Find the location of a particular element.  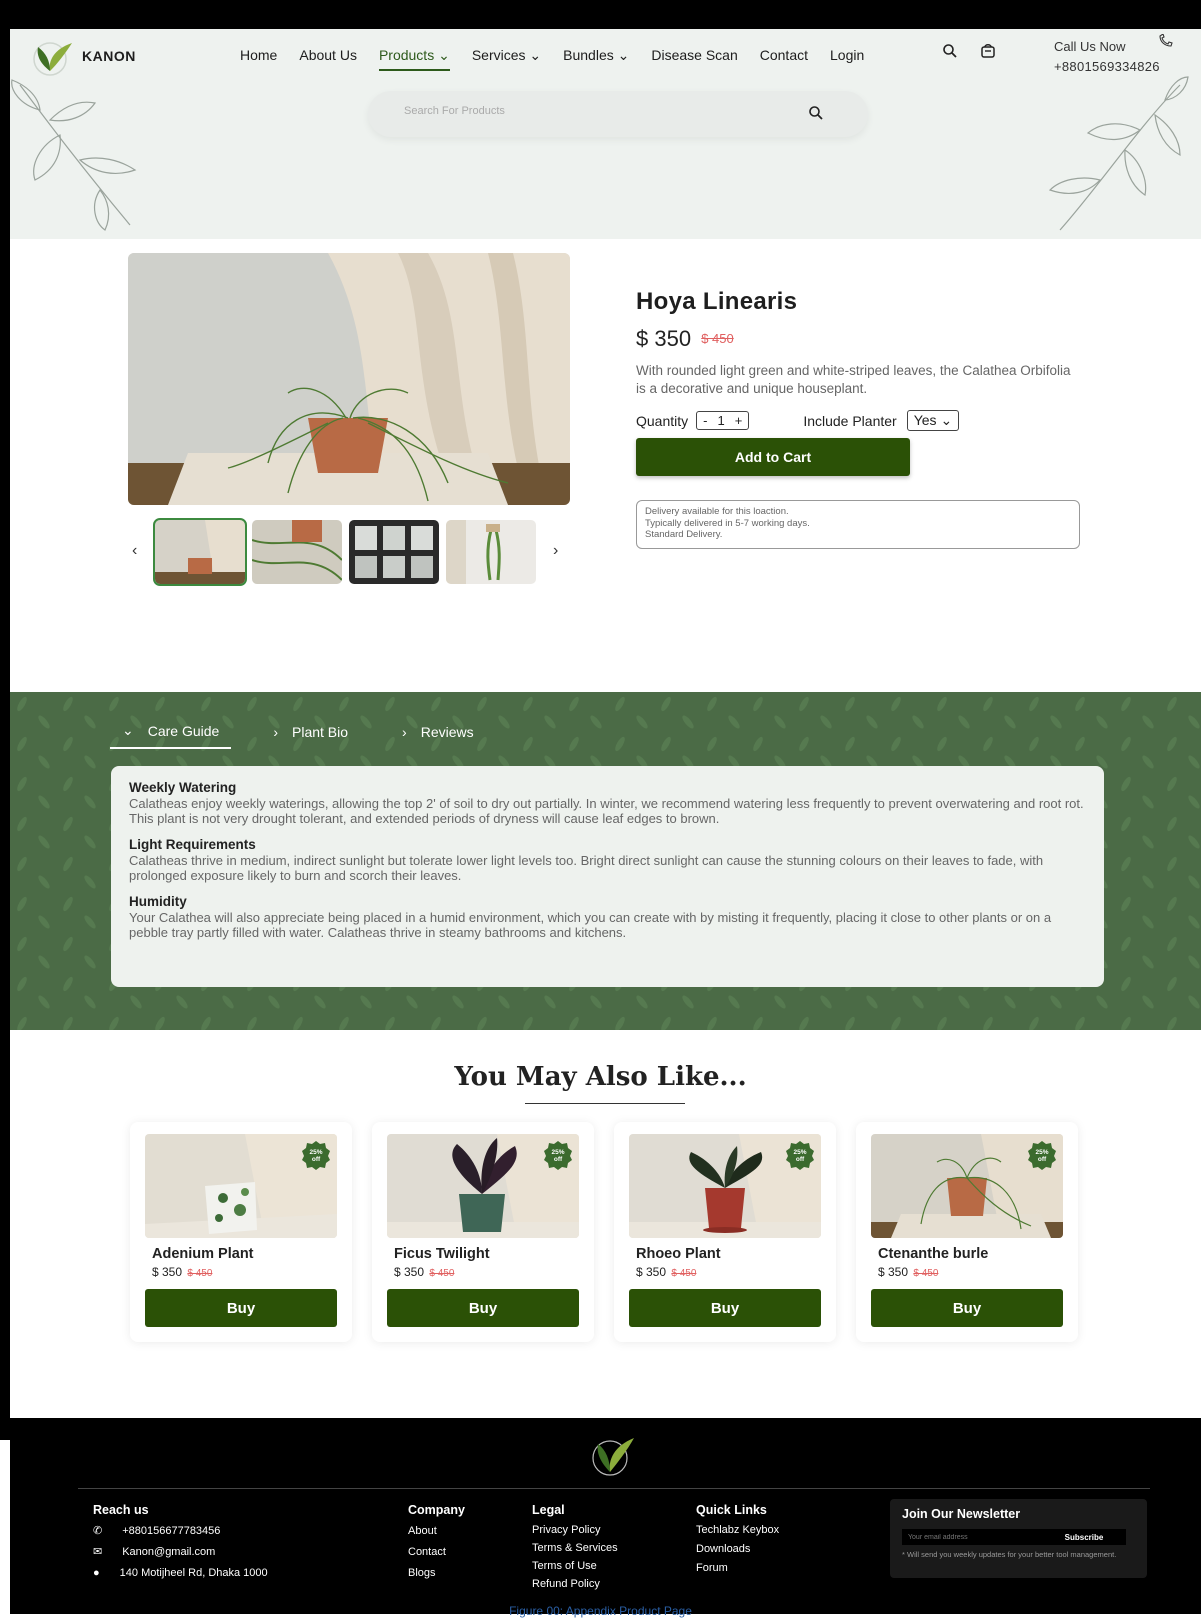

delivery-line: Standard Delivery. is located at coordinates (684, 534).